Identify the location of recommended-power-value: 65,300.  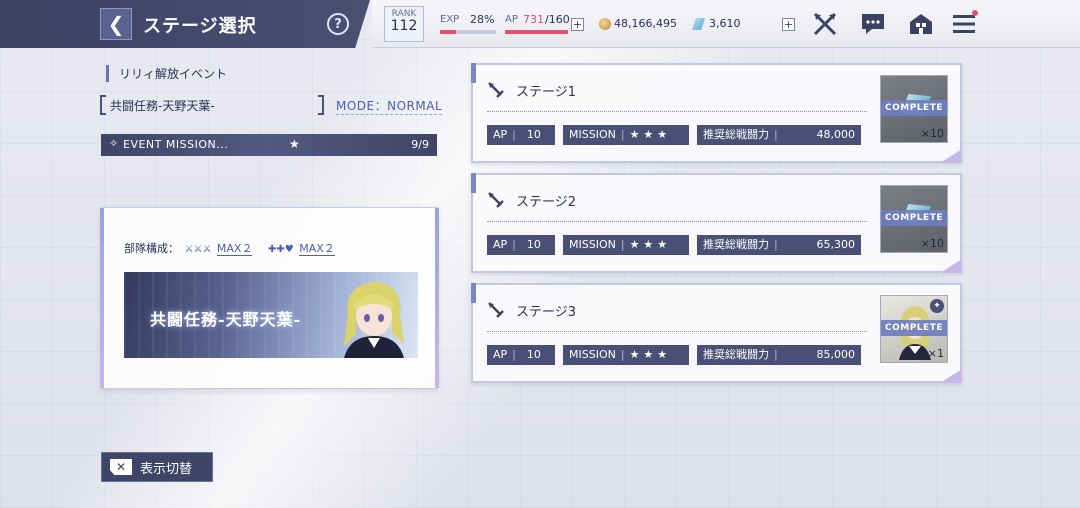
(836, 244).